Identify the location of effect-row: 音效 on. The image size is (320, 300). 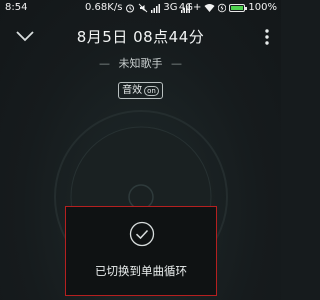
(140, 88).